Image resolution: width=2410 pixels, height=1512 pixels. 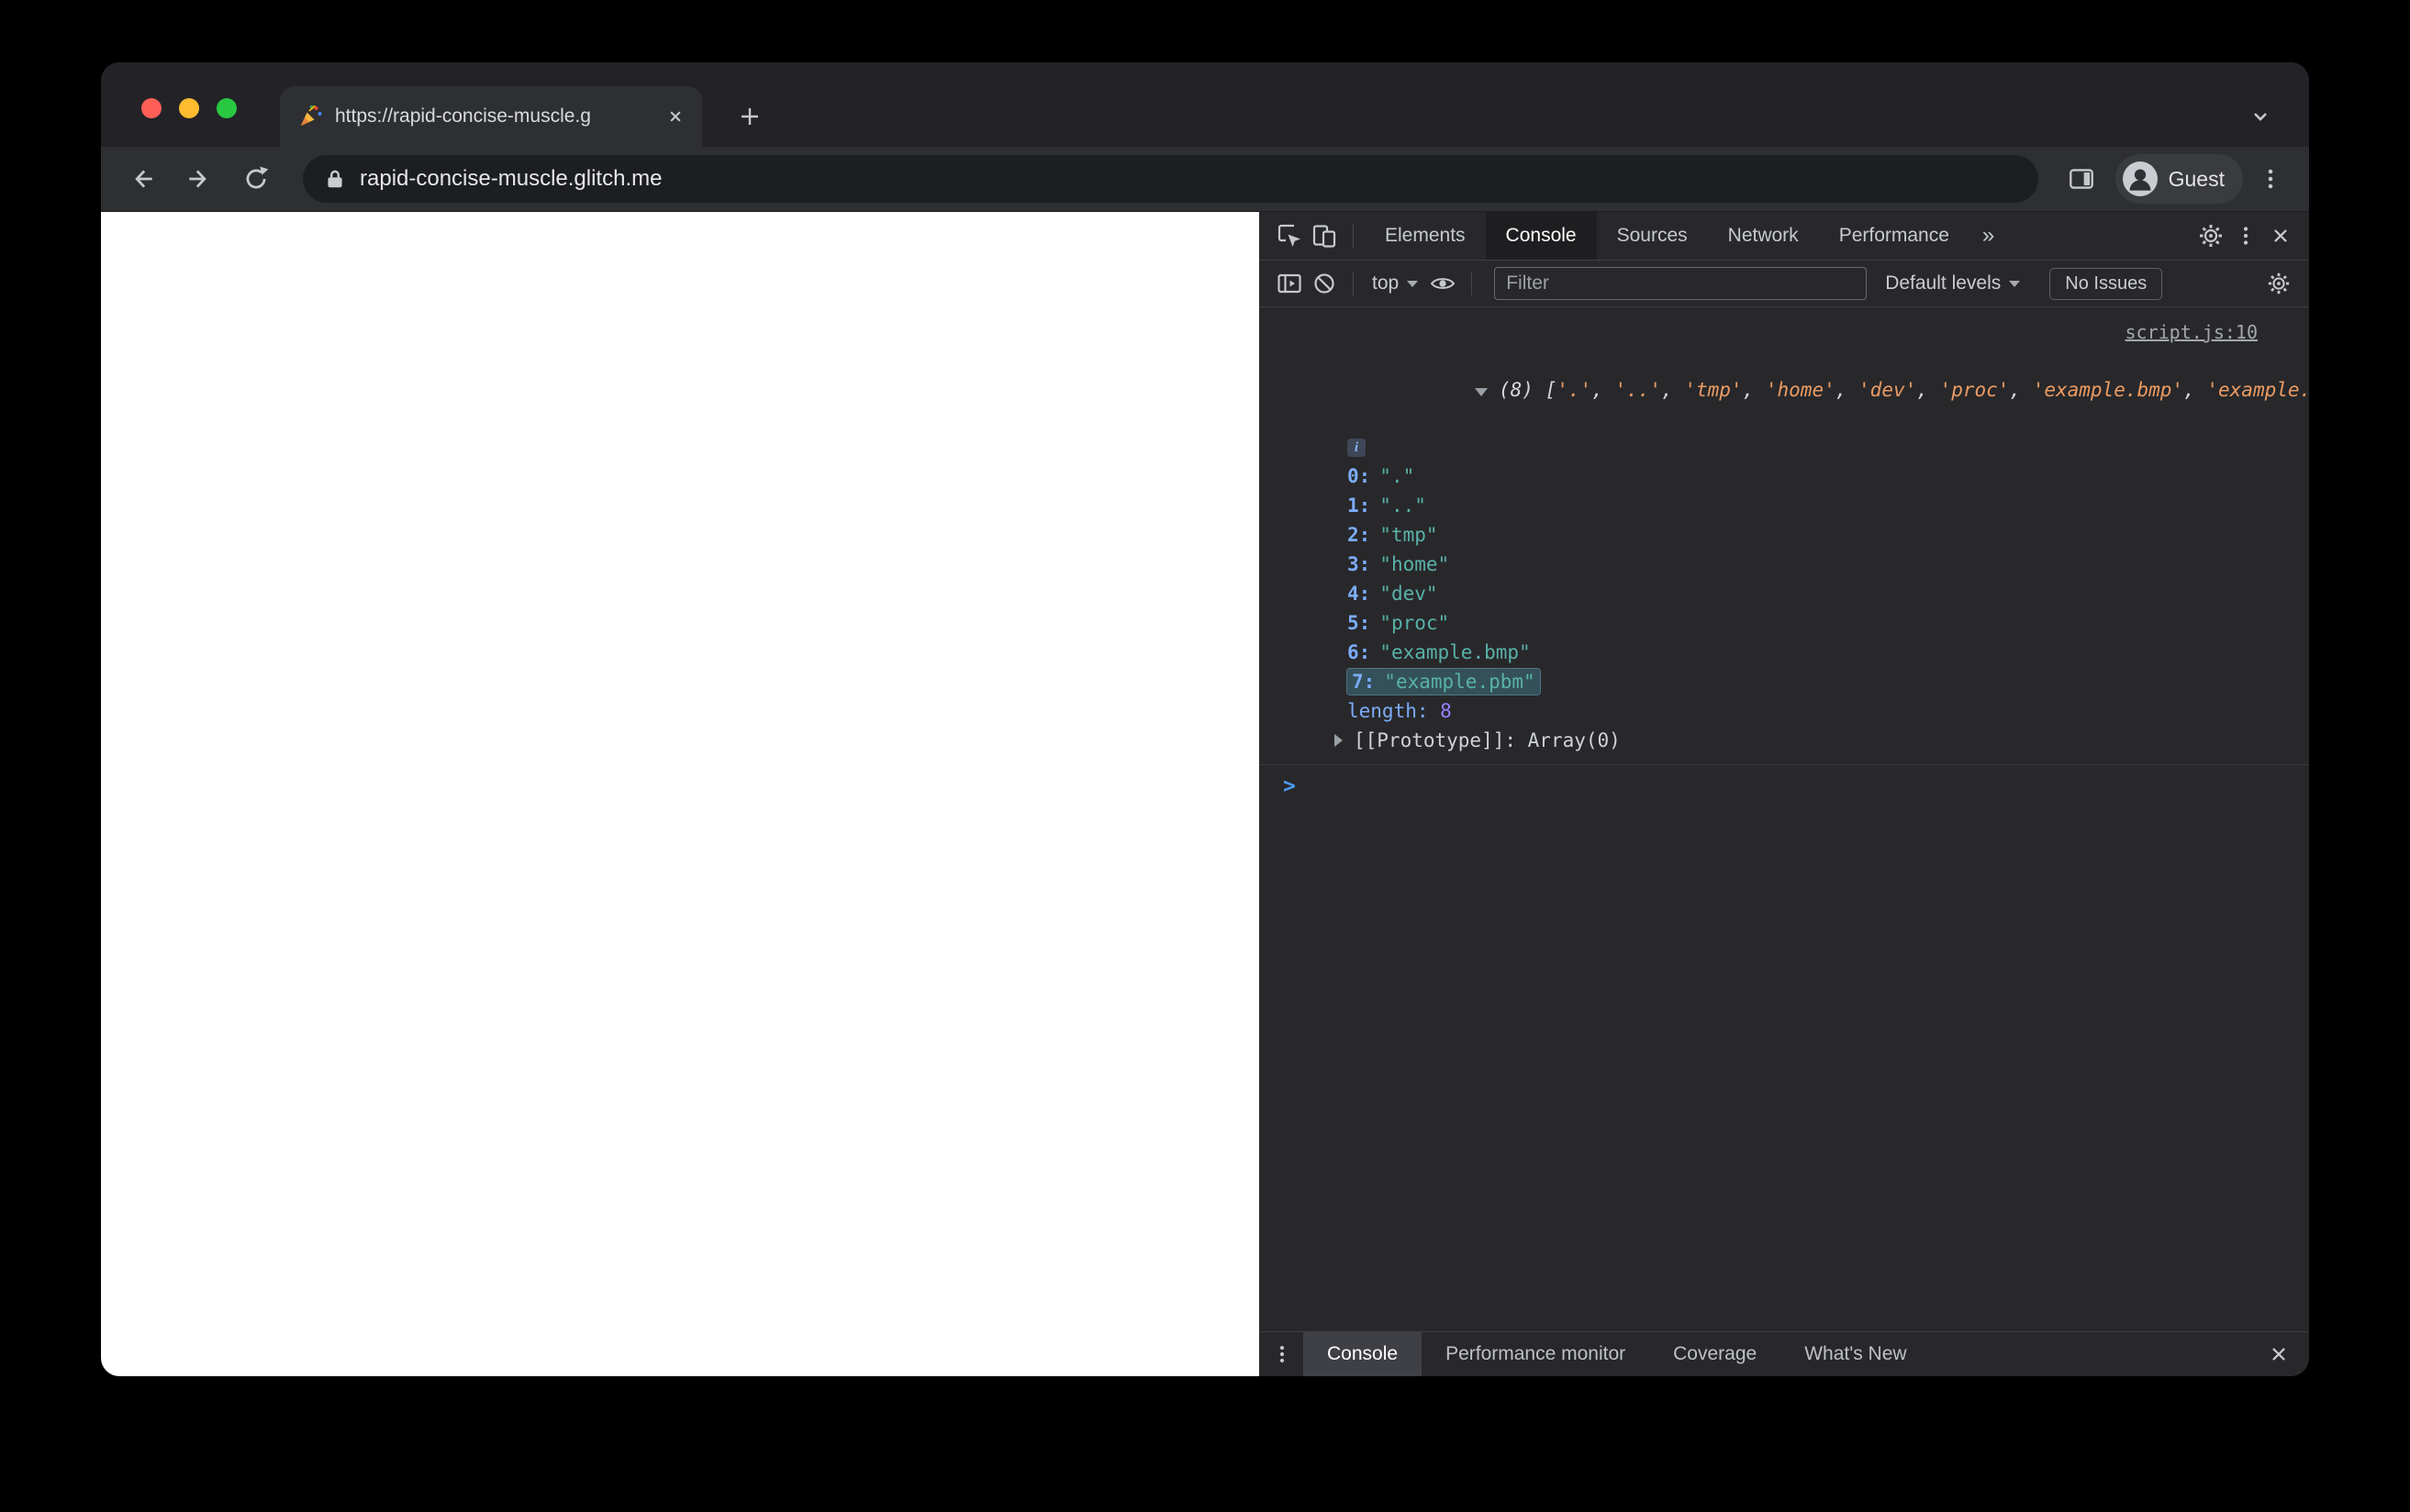 I want to click on prototype-value: Array(0), so click(x=1574, y=740).